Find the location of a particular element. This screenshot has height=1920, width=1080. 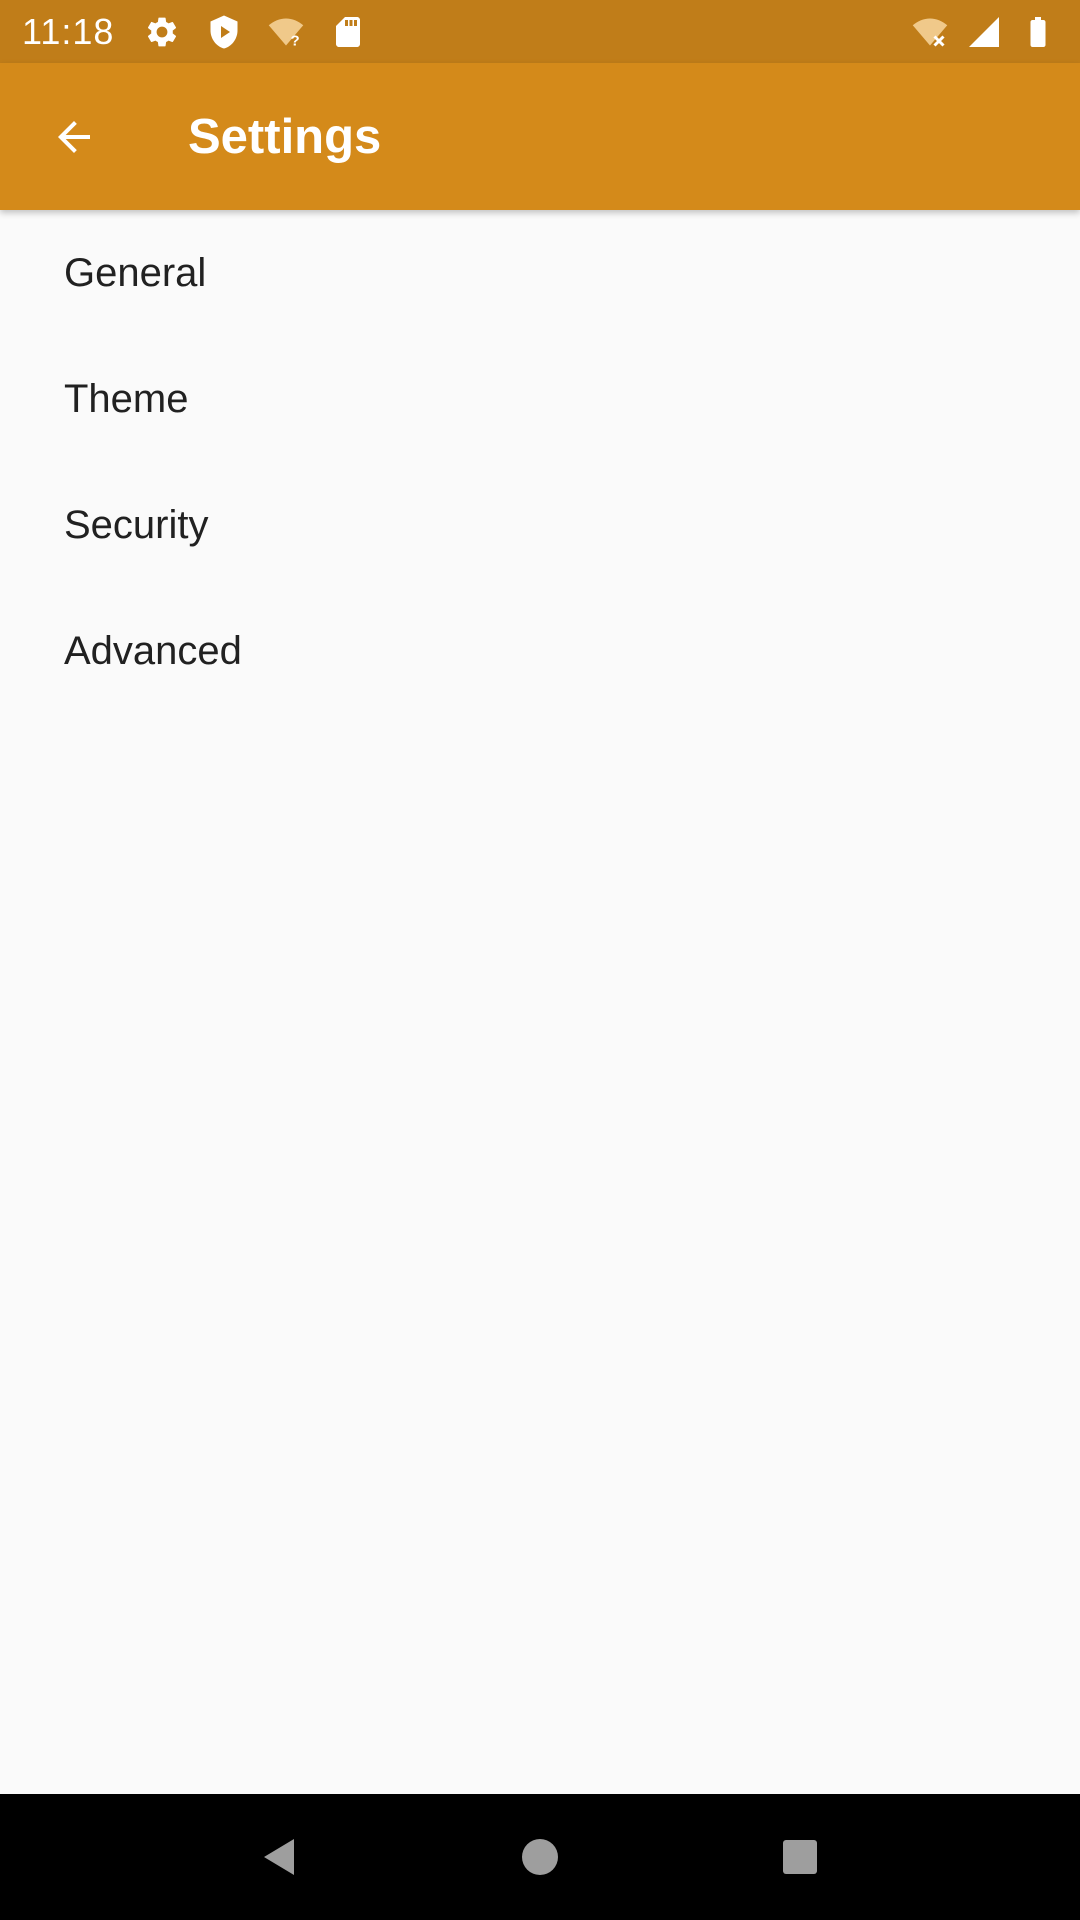

settings-item-advanced: Advanced is located at coordinates (540, 651).